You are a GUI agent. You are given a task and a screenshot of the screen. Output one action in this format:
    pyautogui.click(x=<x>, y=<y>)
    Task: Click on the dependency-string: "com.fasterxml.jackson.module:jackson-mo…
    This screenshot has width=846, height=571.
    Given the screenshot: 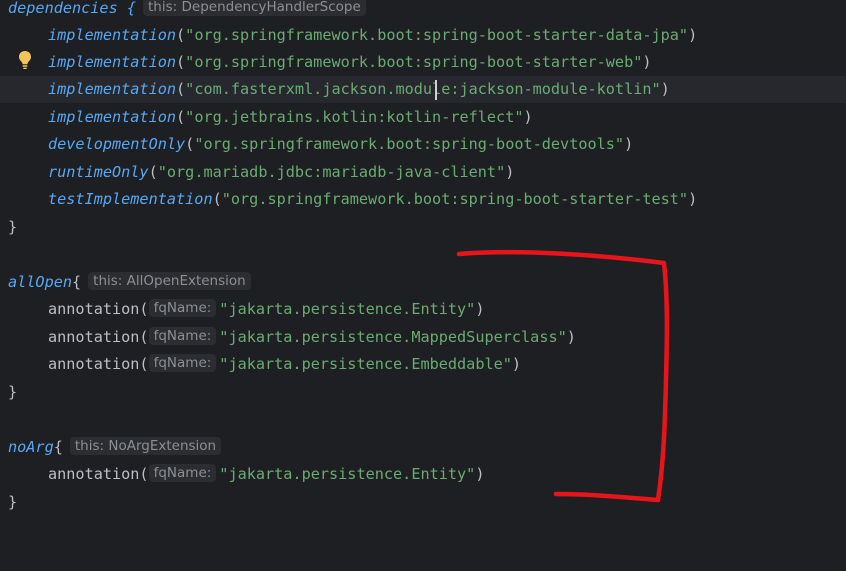 What is the action you would take?
    pyautogui.click(x=423, y=89)
    